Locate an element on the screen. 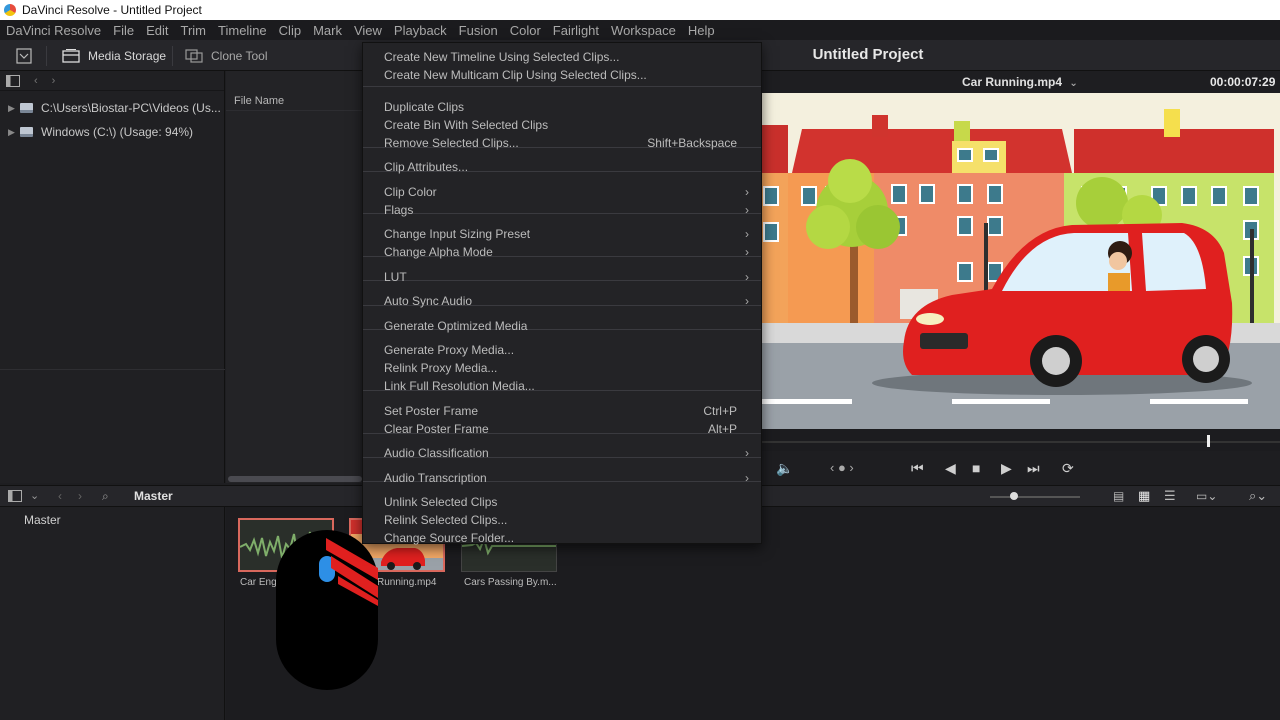 The image size is (1280, 720). toolbar-divider is located at coordinates (172, 56).